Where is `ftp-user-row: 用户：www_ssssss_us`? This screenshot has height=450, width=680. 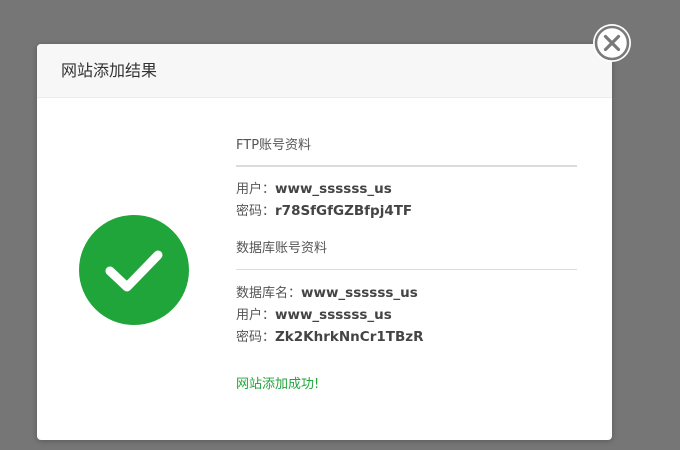 ftp-user-row: 用户：www_ssssss_us is located at coordinates (314, 189).